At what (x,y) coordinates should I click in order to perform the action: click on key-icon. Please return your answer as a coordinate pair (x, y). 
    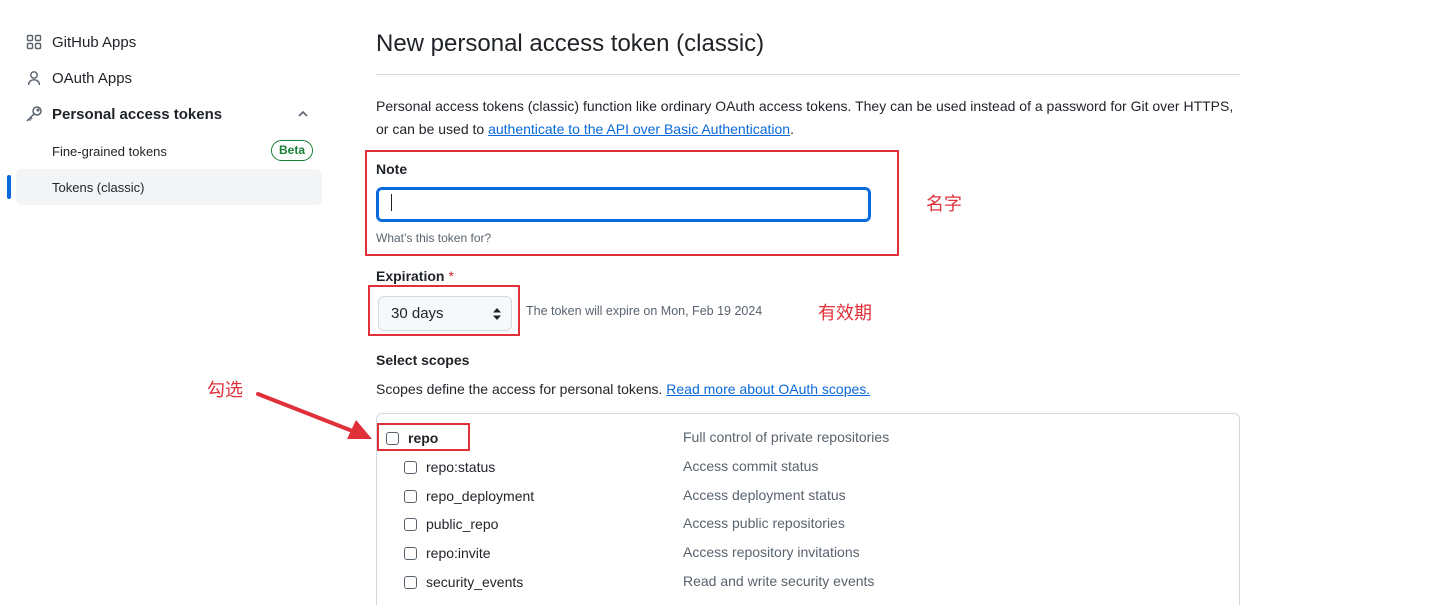
    Looking at the image, I should click on (34, 114).